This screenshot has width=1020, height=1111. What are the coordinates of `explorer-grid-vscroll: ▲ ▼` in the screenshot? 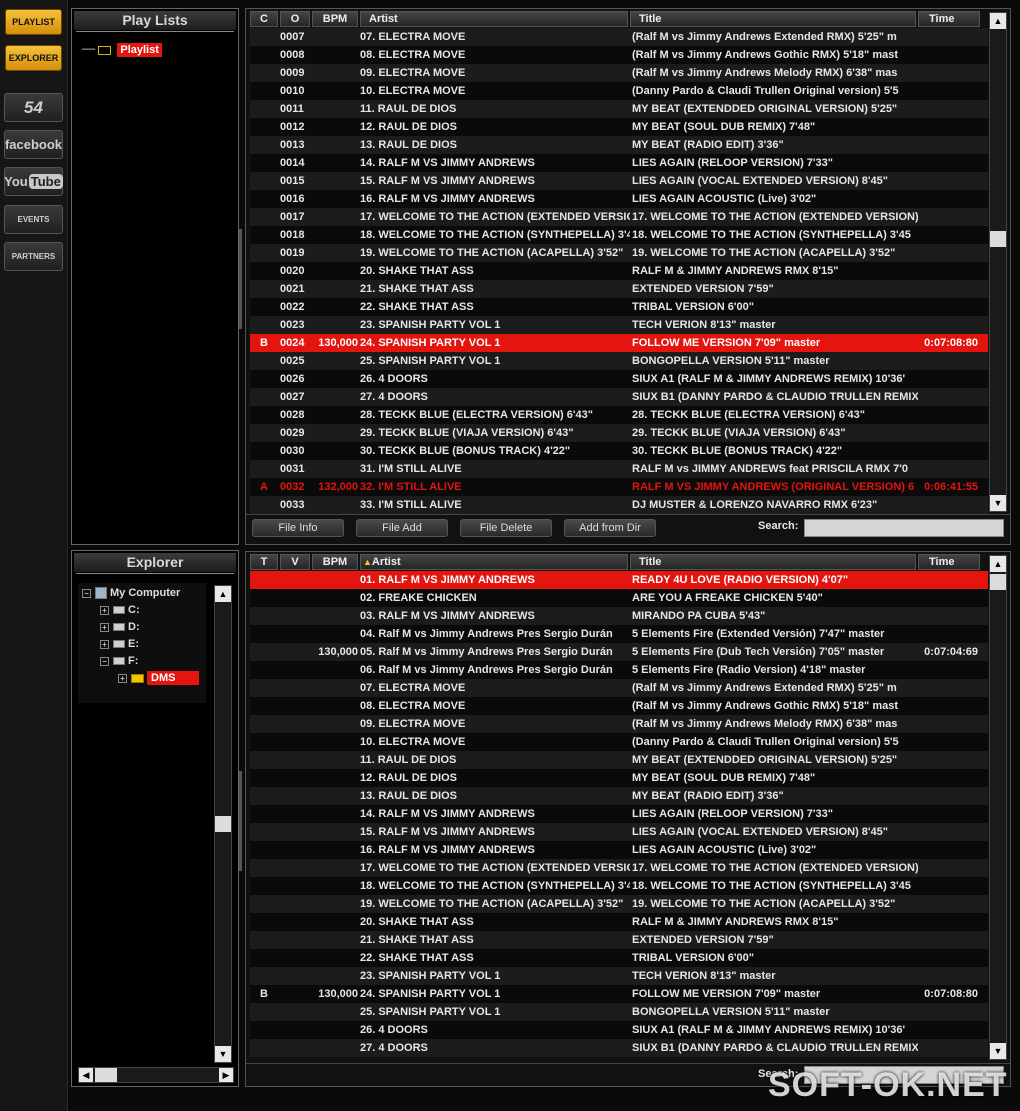 It's located at (998, 807).